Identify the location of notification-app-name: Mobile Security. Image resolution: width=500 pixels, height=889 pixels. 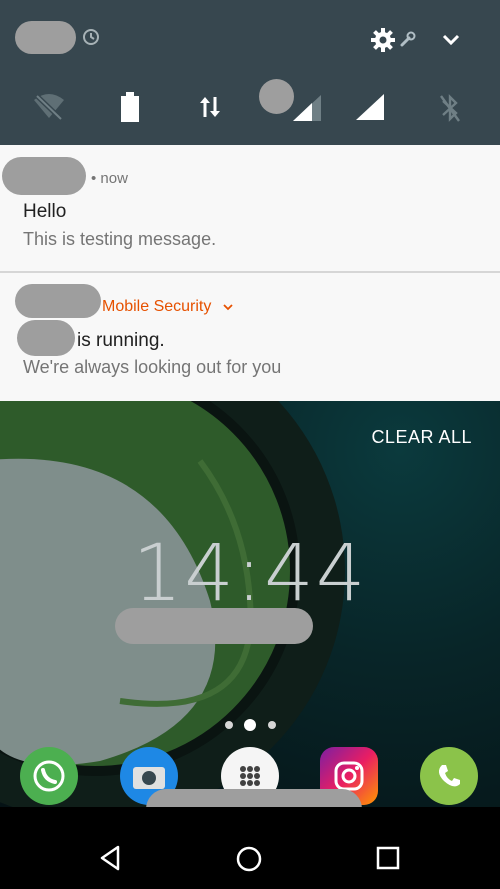
(157, 306).